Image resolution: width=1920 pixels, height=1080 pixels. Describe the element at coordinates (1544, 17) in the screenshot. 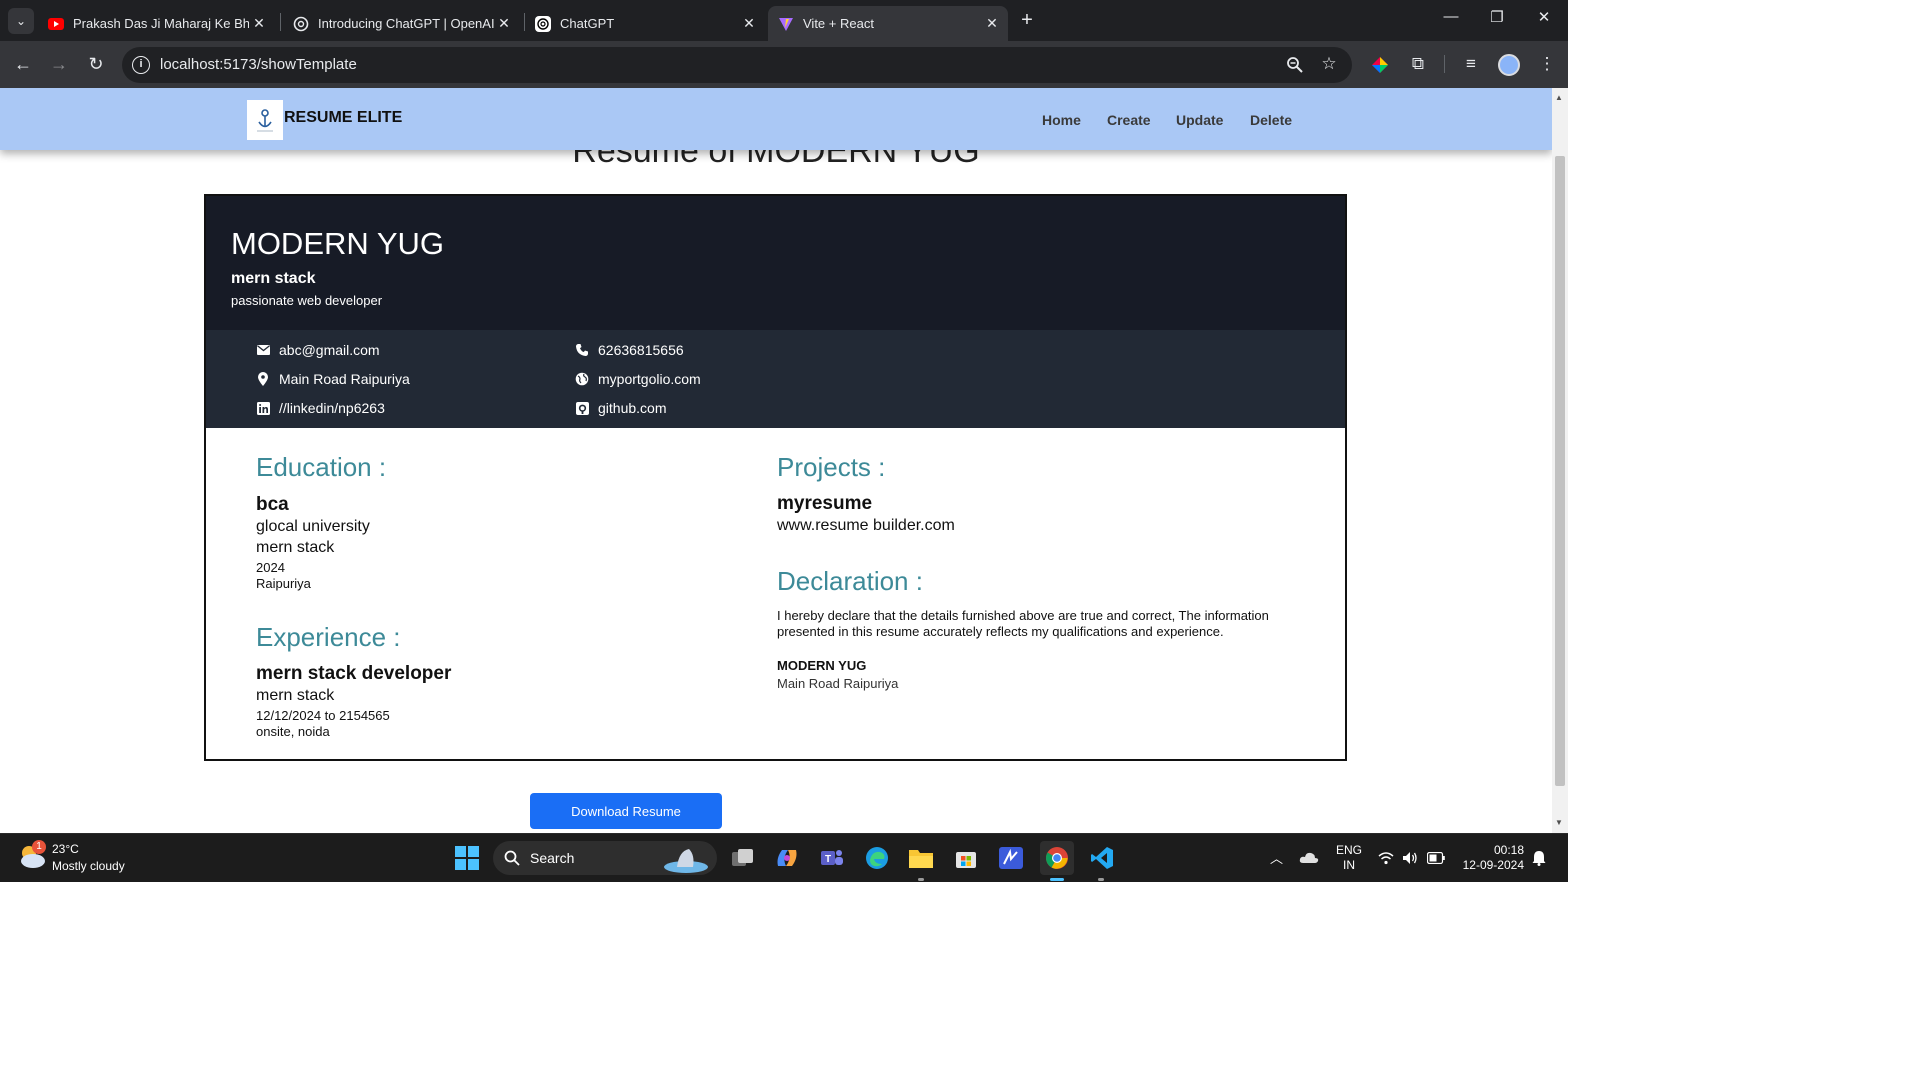

I see `close-window-button: ✕` at that location.